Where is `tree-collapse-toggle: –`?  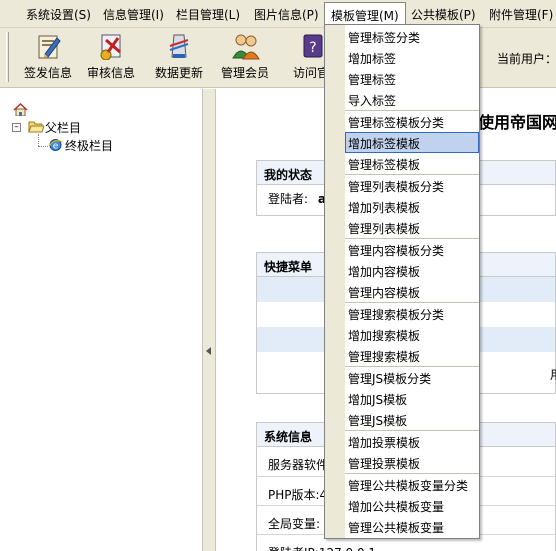
tree-collapse-toggle: – is located at coordinates (16, 127).